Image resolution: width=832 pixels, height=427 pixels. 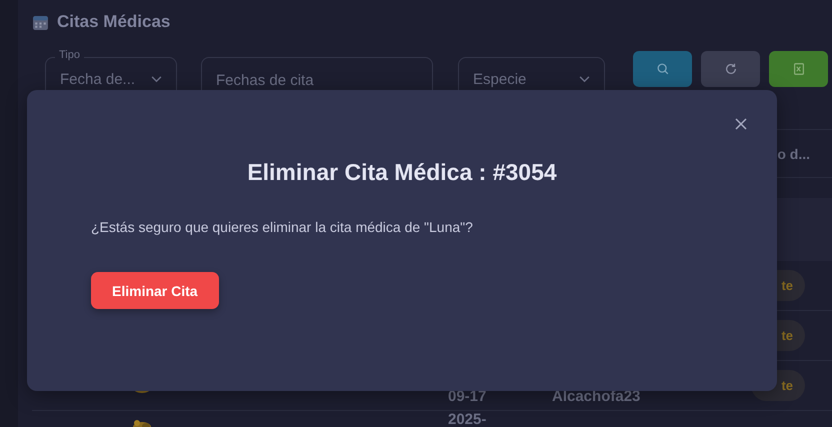 I want to click on search-button, so click(x=662, y=69).